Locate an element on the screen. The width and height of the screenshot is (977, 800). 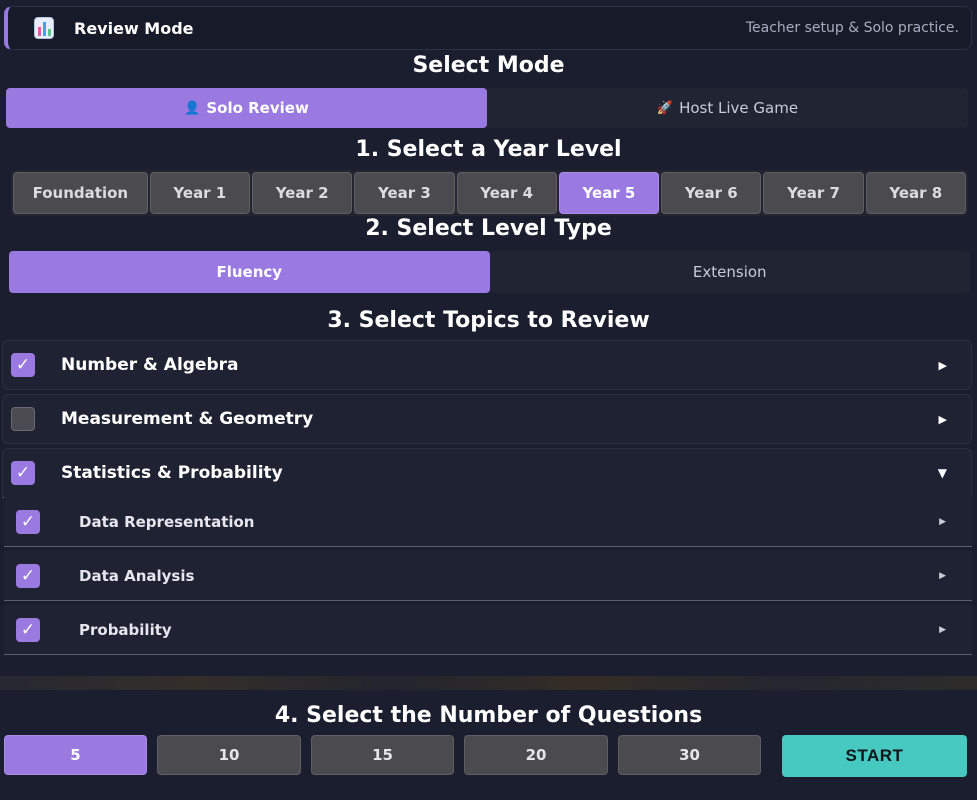
solo-review-label: Solo Review is located at coordinates (257, 108).